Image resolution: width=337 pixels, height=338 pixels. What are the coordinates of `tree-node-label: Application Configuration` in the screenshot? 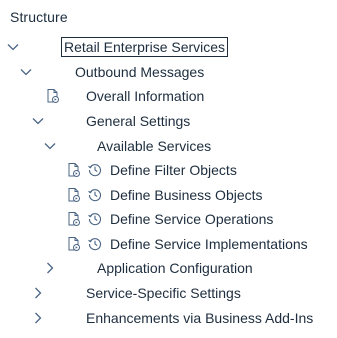 It's located at (175, 268).